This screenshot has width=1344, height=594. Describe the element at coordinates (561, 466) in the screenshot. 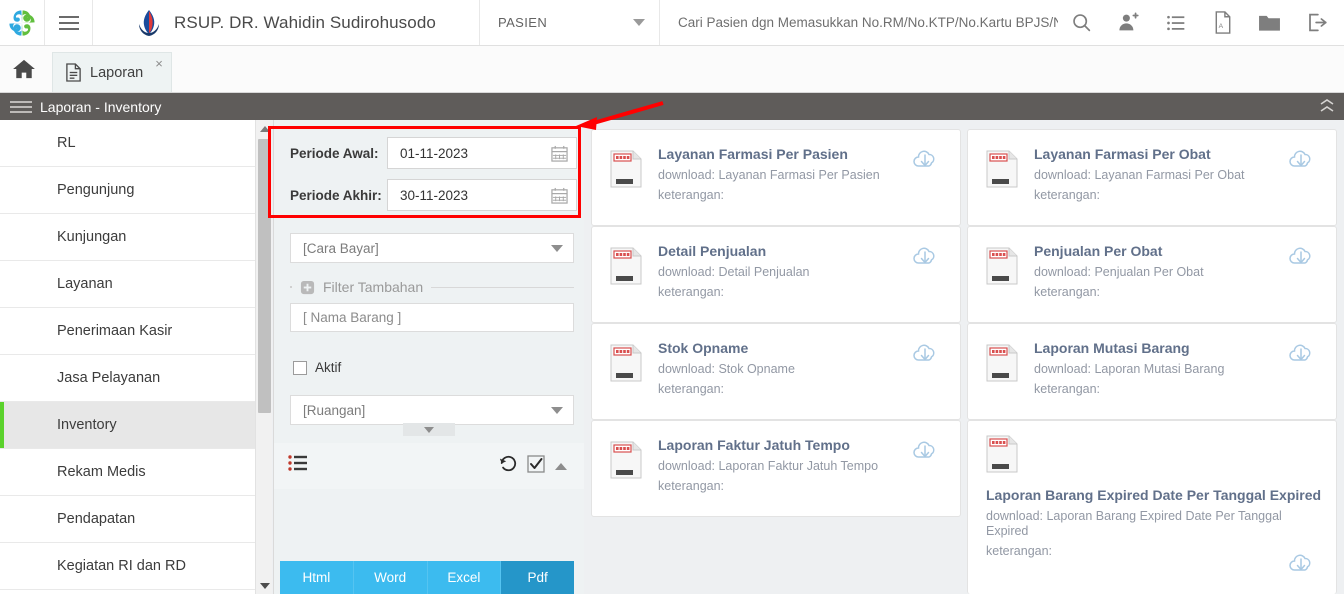

I see `chevron-up-icon` at that location.